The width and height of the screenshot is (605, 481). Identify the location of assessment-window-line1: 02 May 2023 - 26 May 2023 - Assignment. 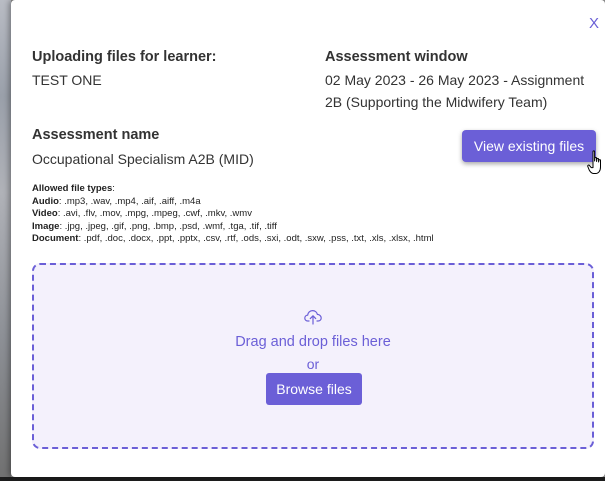
(455, 80).